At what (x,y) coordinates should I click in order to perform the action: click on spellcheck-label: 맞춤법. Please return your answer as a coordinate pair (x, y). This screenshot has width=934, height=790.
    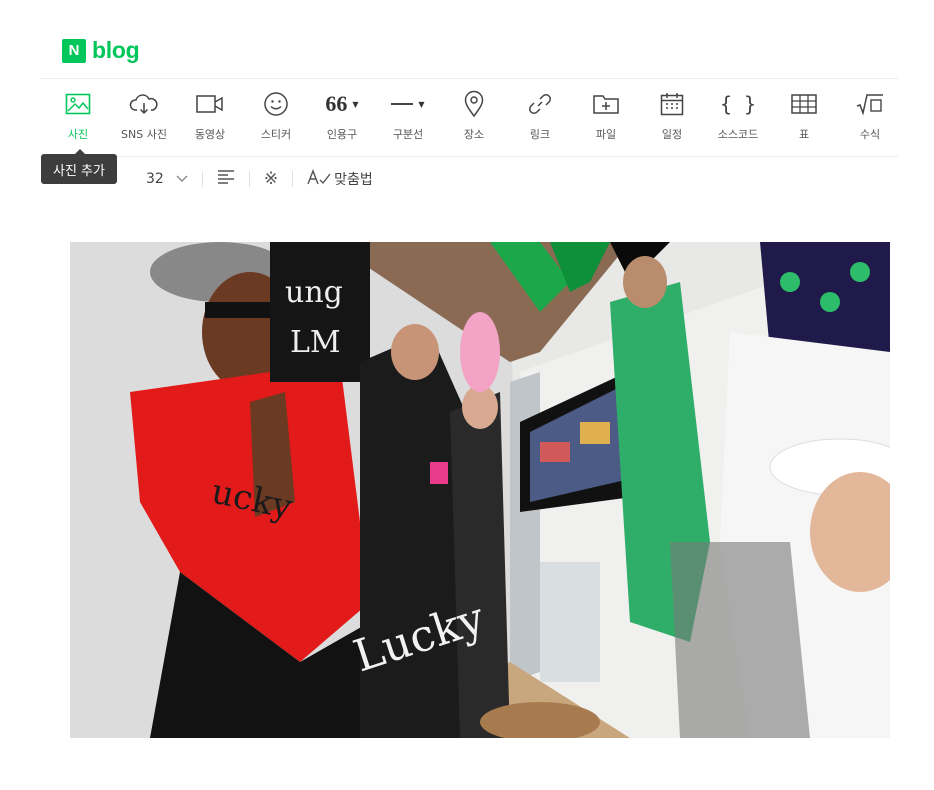
    Looking at the image, I should click on (353, 180).